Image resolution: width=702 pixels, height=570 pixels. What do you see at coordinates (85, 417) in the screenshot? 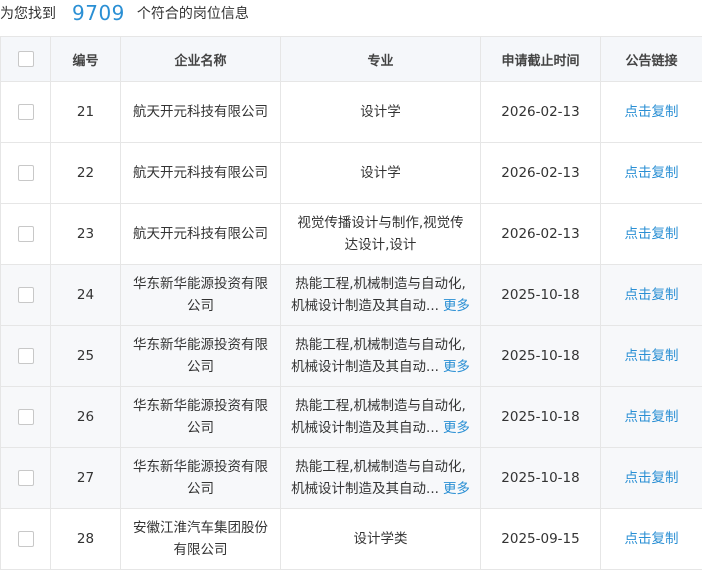
I see `row-number: 26` at bounding box center [85, 417].